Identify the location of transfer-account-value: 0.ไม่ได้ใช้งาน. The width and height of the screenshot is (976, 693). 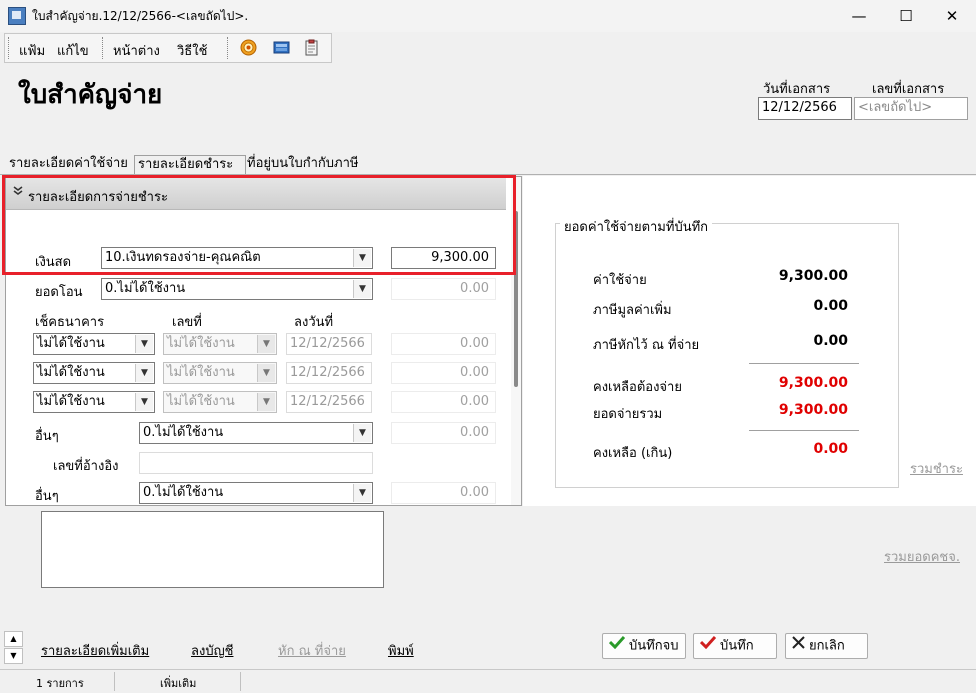
(145, 288).